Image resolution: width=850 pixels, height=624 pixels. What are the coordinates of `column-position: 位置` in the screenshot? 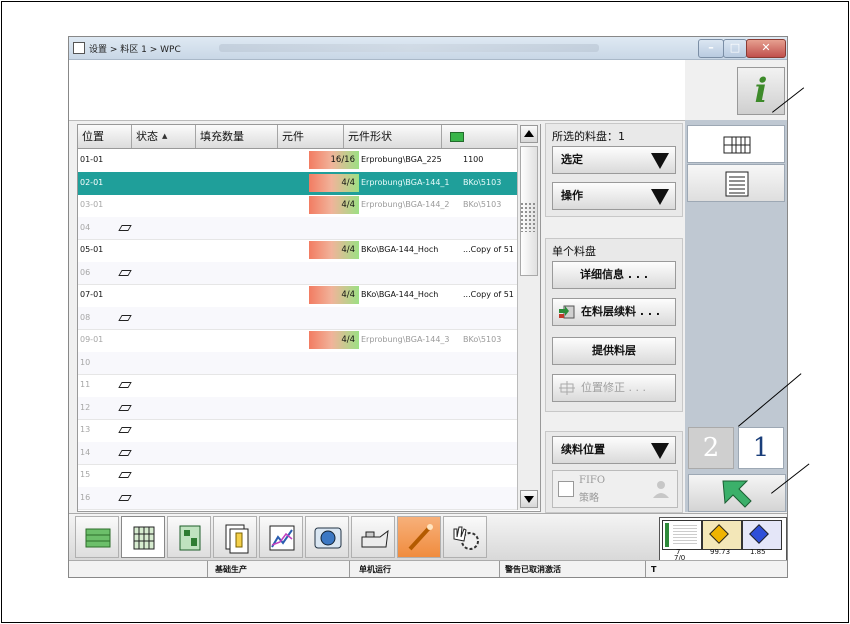 It's located at (105, 136).